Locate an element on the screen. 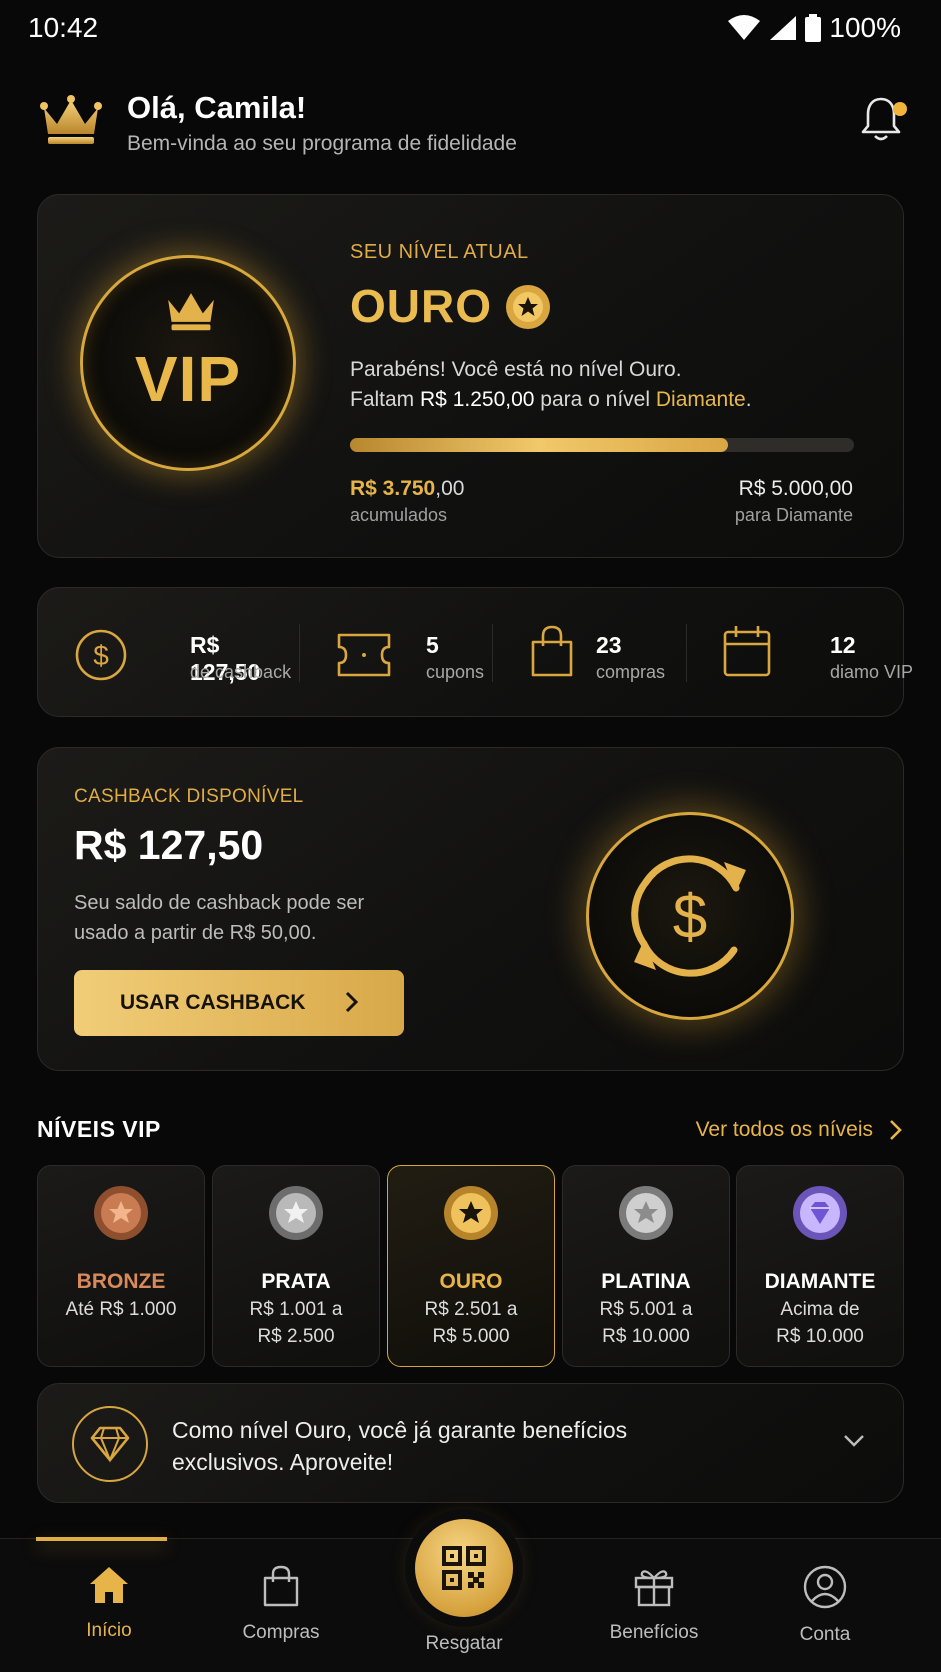 The image size is (941, 1672). greeting: Olá, Camila! is located at coordinates (217, 107).